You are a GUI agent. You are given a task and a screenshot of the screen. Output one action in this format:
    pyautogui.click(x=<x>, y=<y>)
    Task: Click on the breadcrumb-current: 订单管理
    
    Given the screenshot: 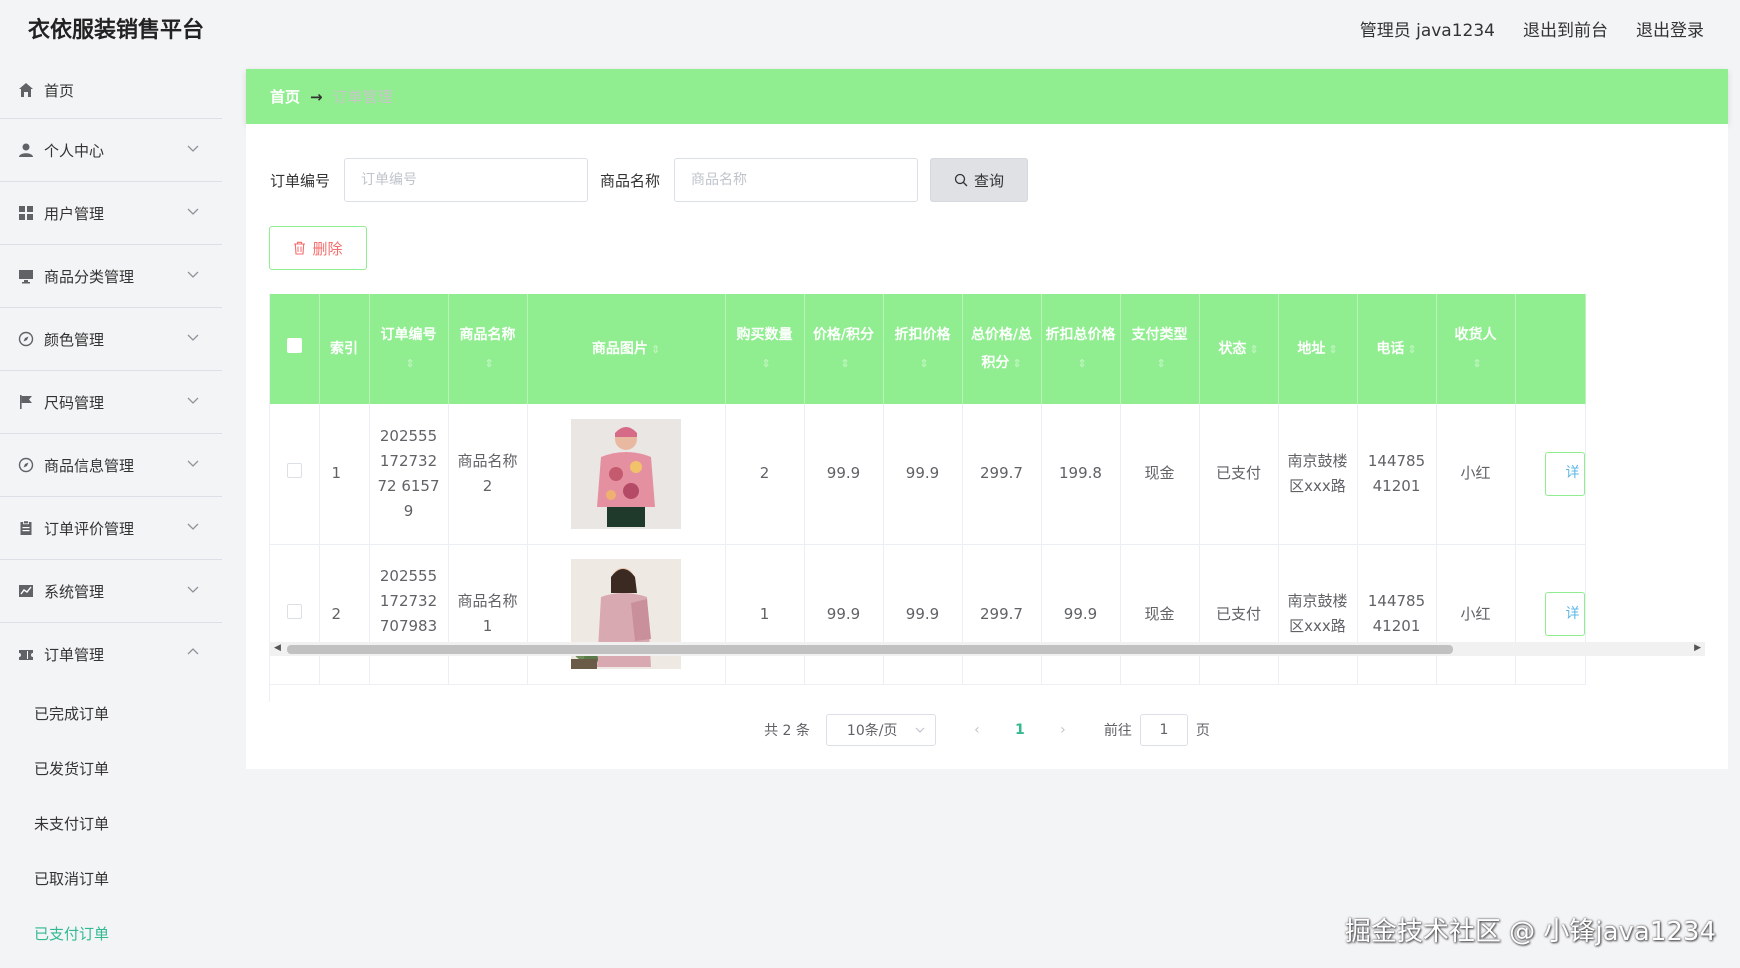 What is the action you would take?
    pyautogui.click(x=362, y=97)
    